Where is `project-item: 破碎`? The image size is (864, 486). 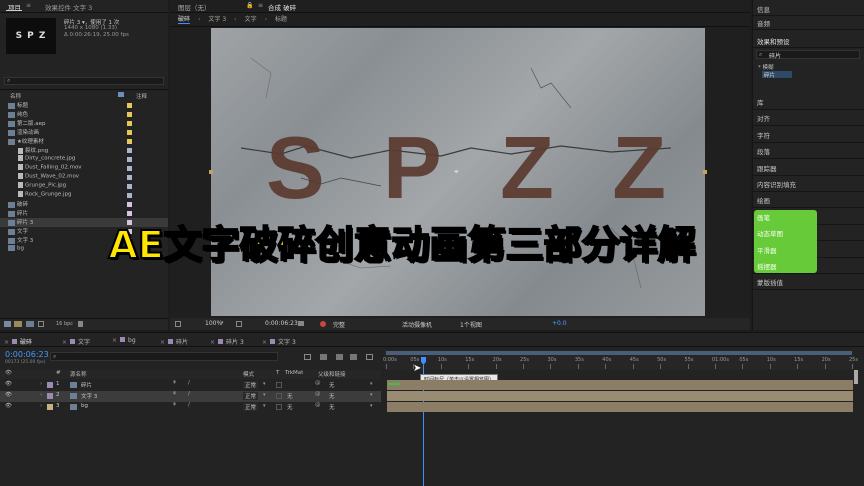 project-item: 破碎 is located at coordinates (84, 204).